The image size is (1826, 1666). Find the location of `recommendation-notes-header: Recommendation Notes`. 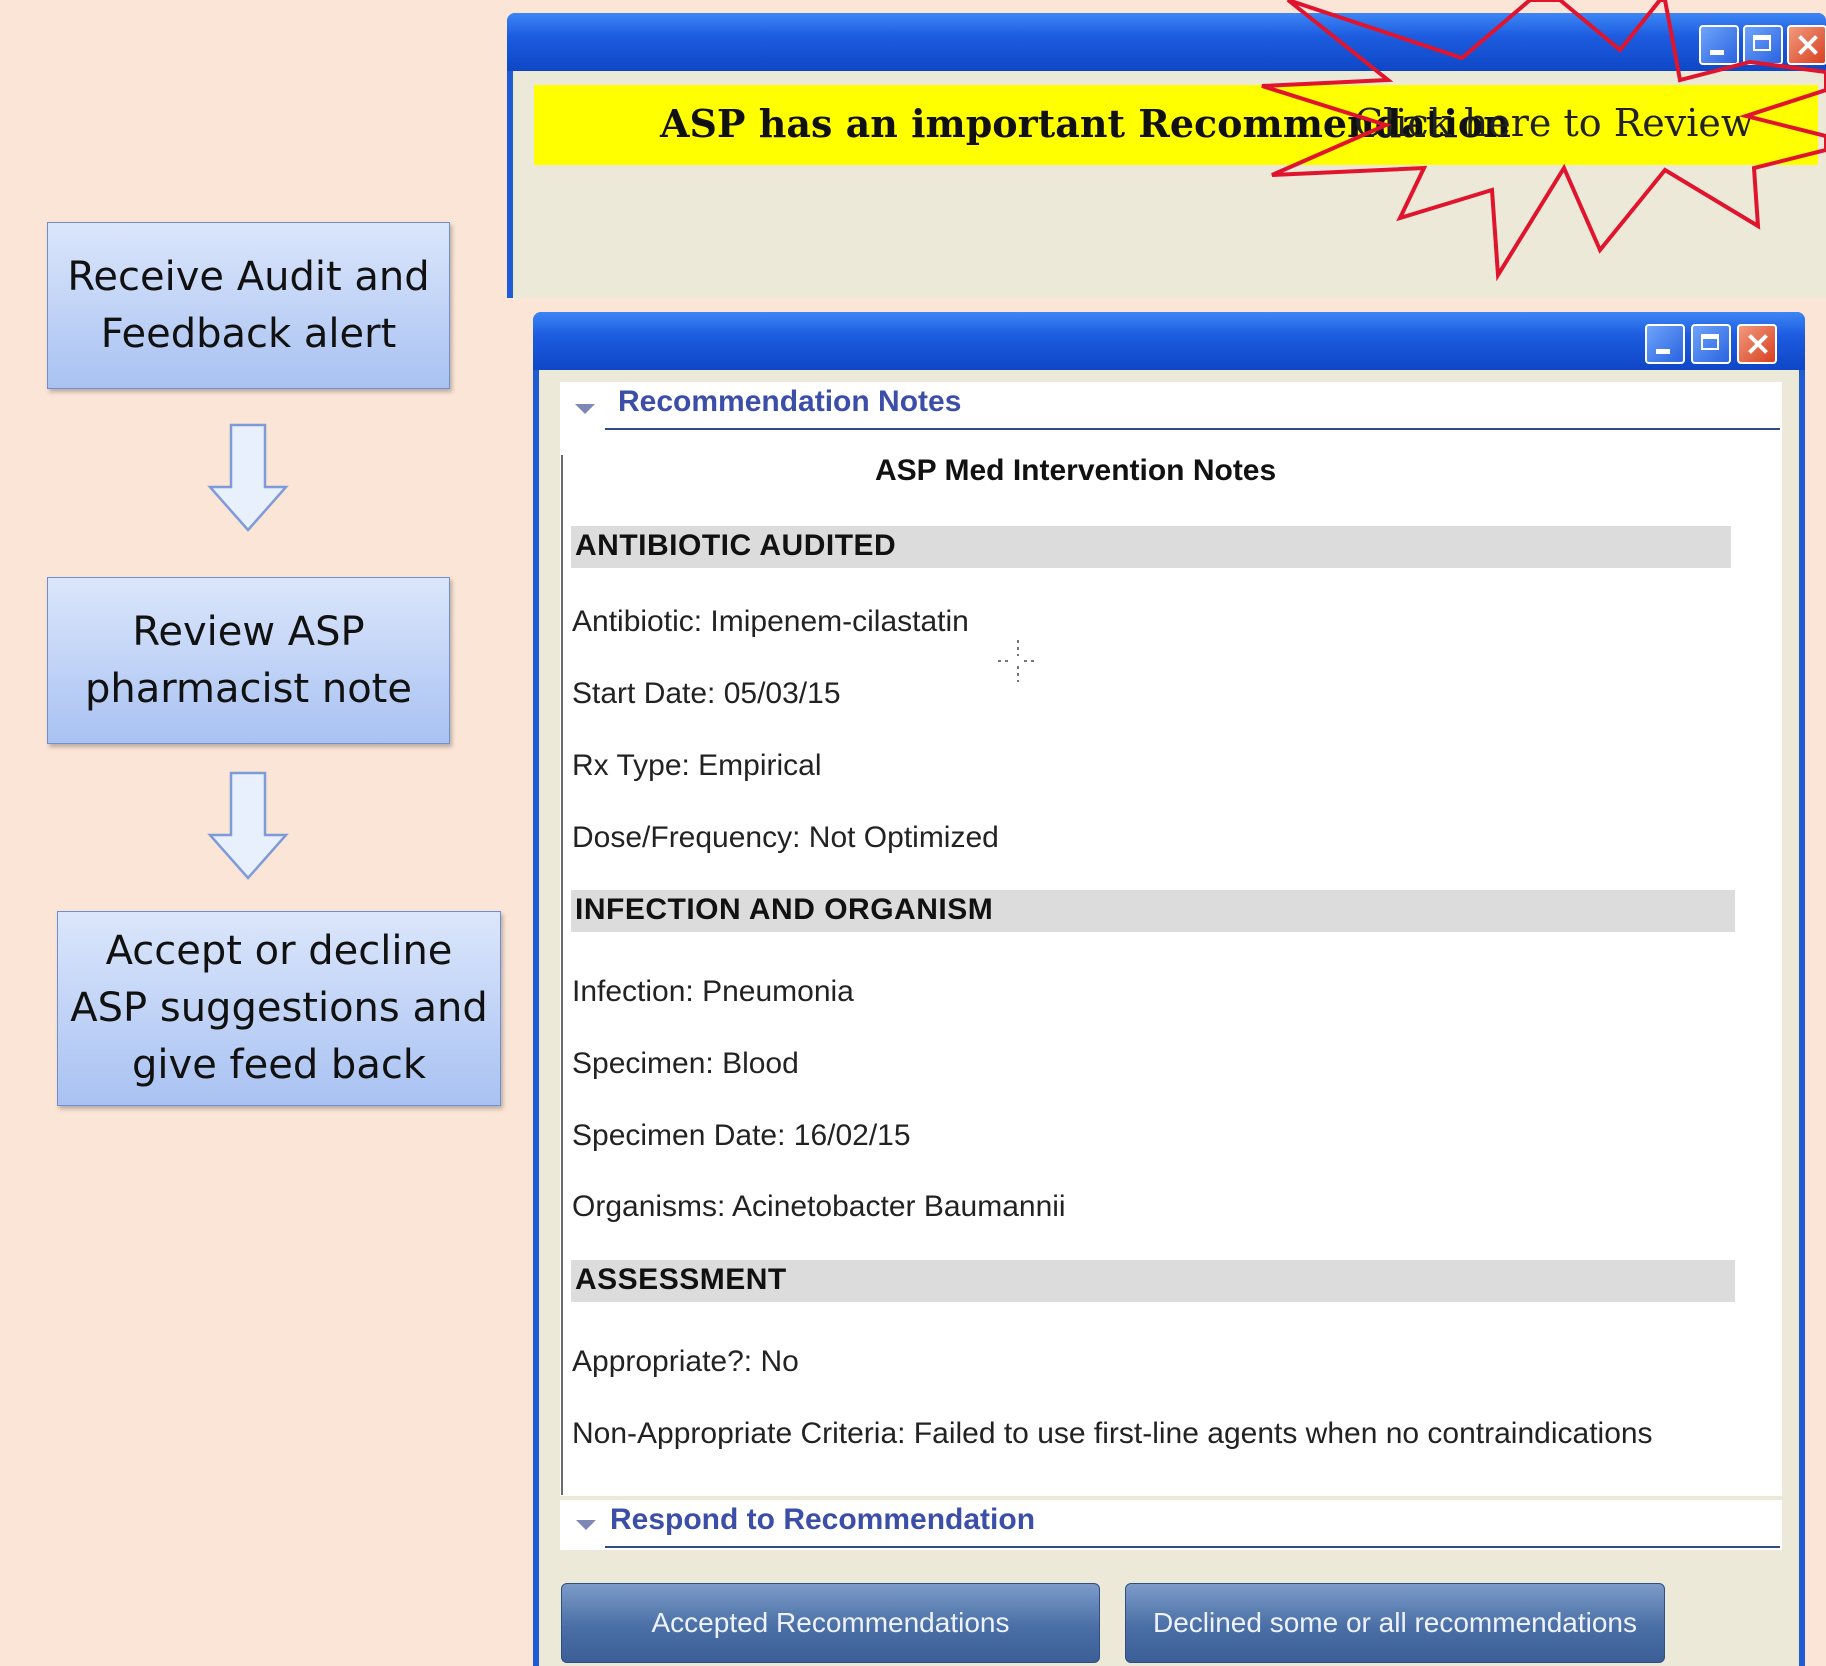

recommendation-notes-header: Recommendation Notes is located at coordinates (789, 402).